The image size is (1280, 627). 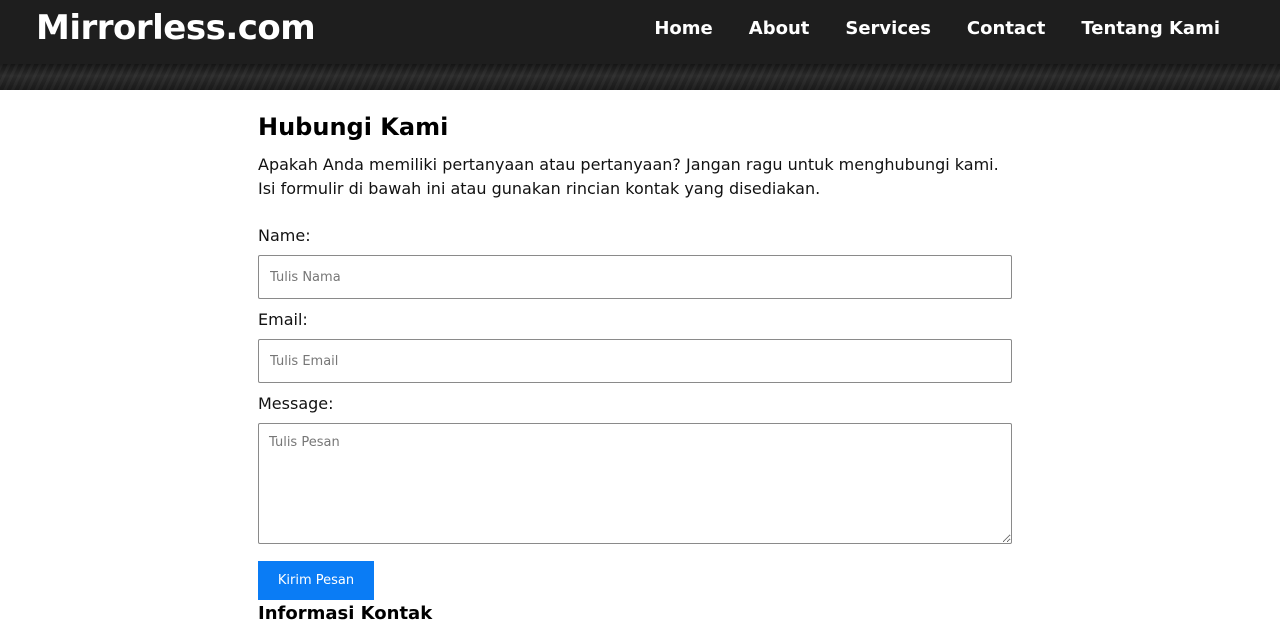 I want to click on hero-banner-strip, so click(x=640, y=77).